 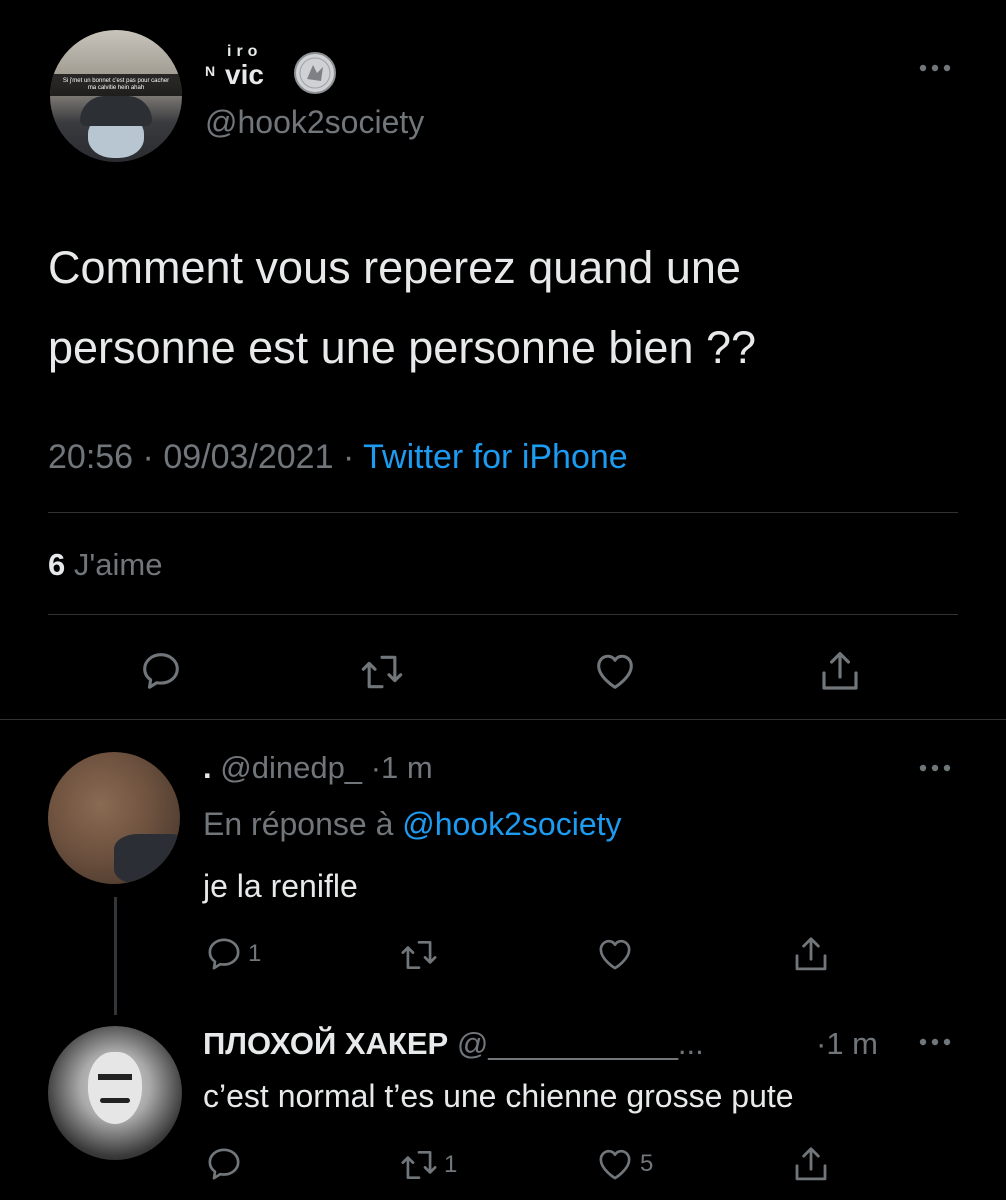 What do you see at coordinates (407, 767) in the screenshot?
I see `reply1-time: 1 m` at bounding box center [407, 767].